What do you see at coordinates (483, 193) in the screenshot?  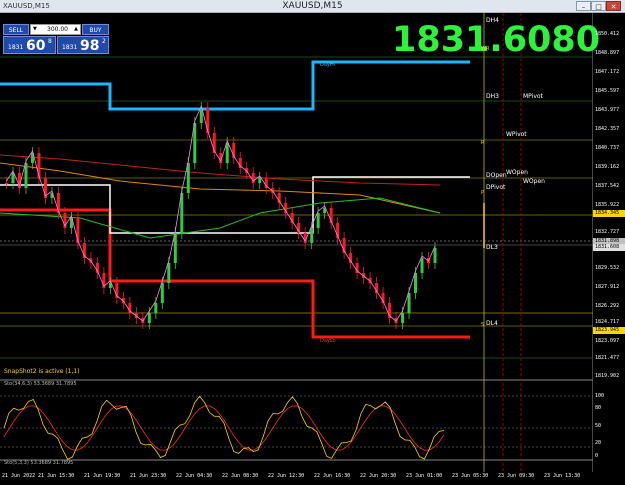 I see `level-p: P` at bounding box center [483, 193].